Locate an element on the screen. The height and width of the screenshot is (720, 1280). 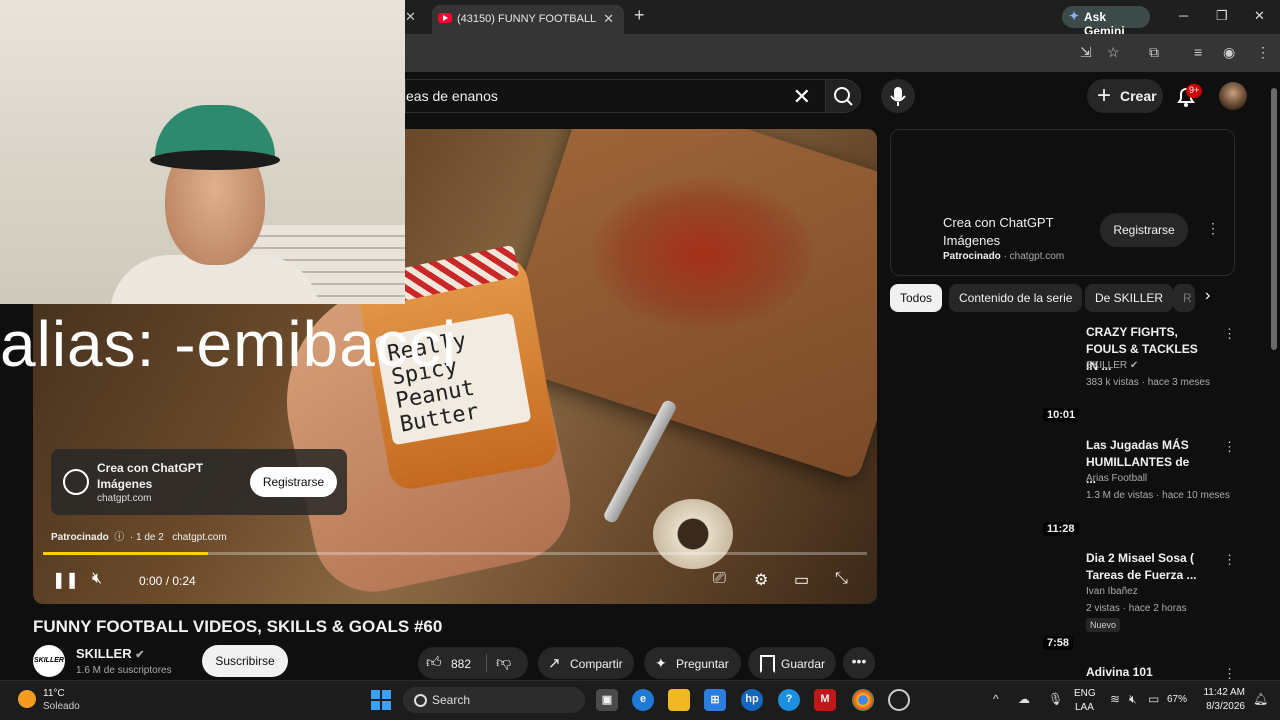
ask-button: Preguntar is located at coordinates (692, 663).